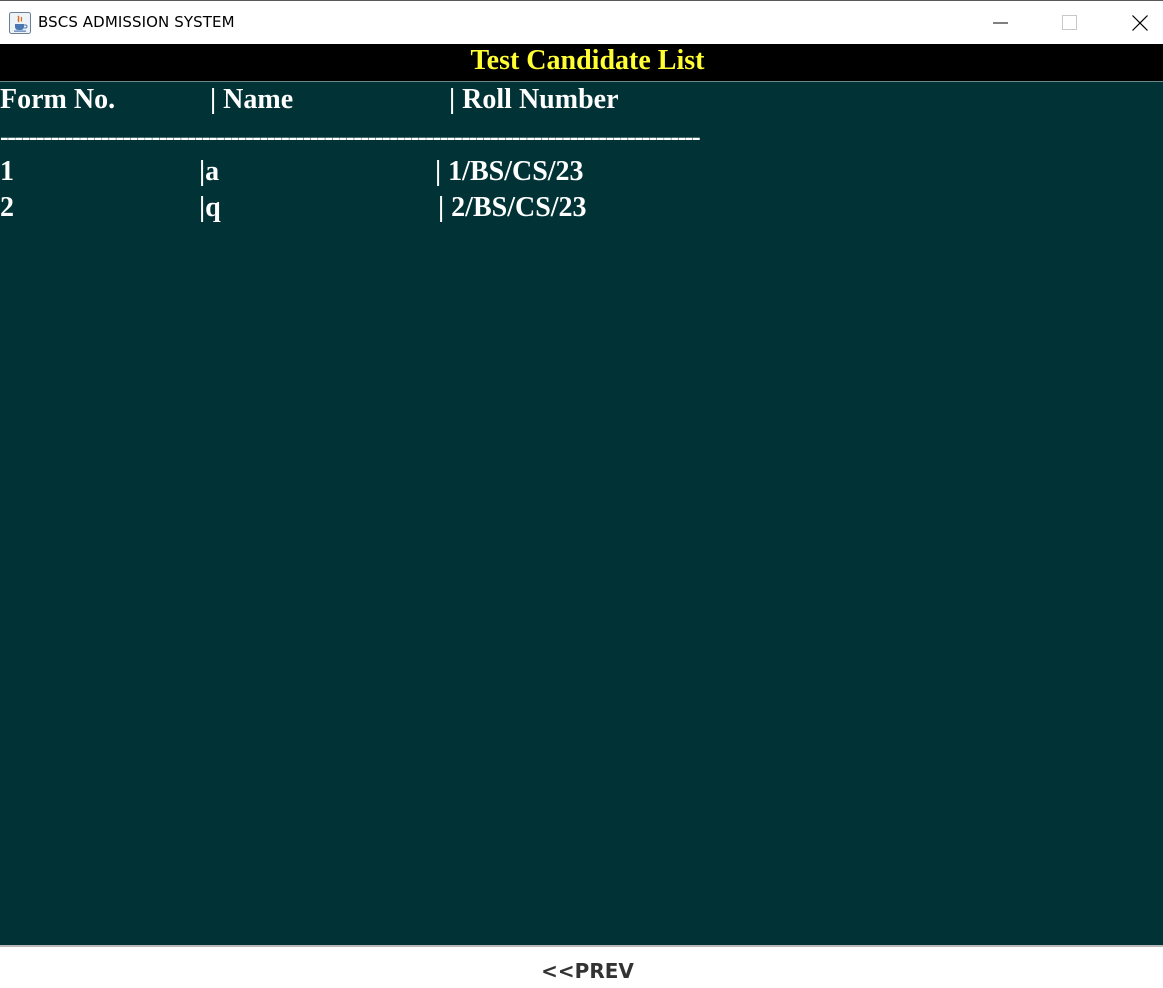  Describe the element at coordinates (20, 23) in the screenshot. I see `java-cup-icon` at that location.